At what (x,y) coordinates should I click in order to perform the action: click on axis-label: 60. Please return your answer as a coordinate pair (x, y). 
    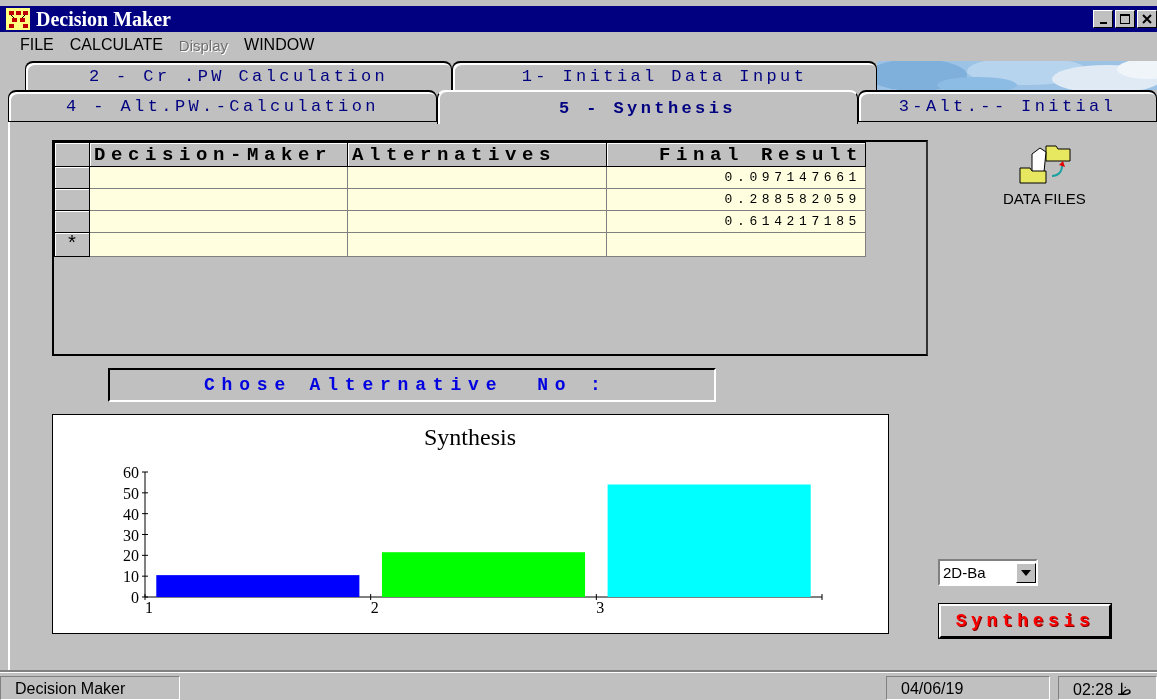
    Looking at the image, I should click on (131, 472).